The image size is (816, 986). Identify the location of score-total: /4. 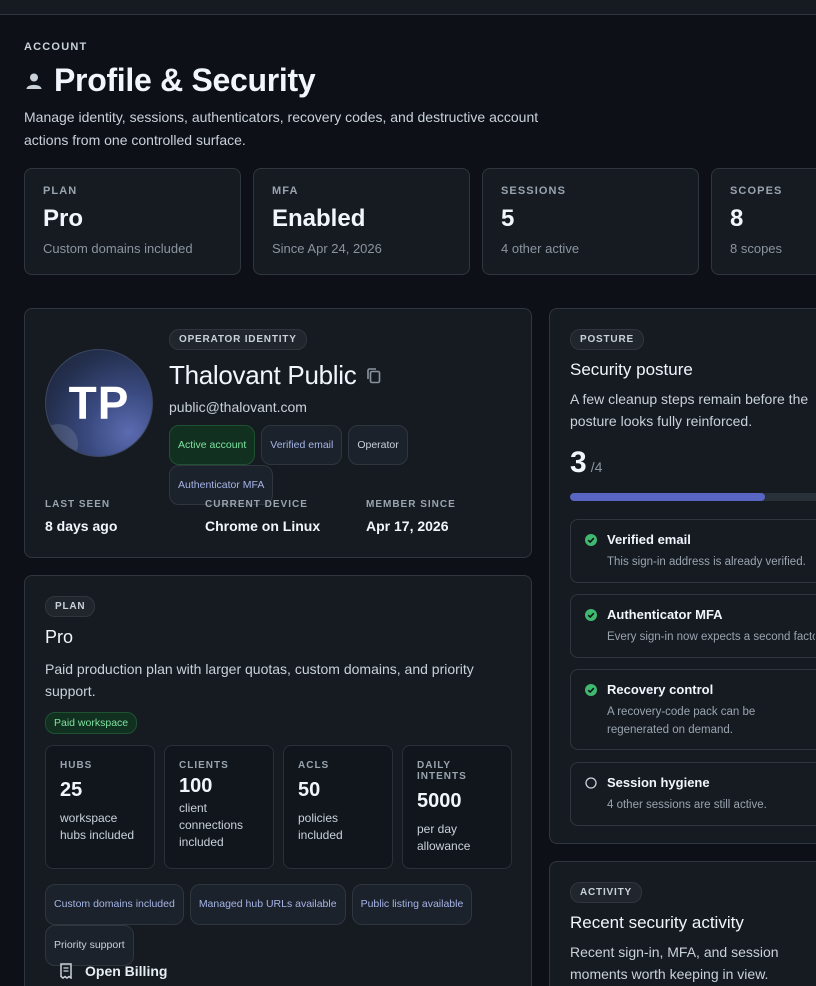
(596, 467).